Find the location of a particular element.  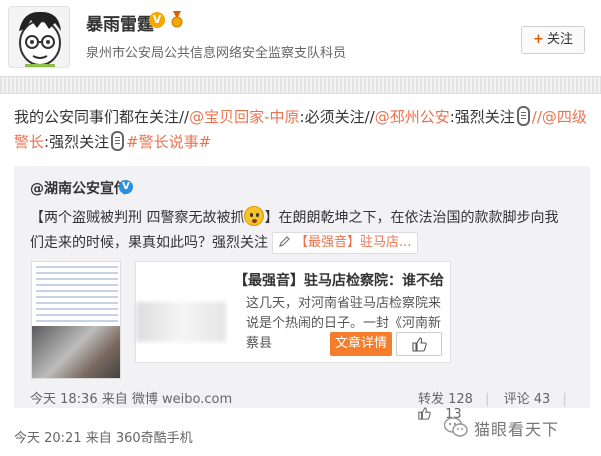

post-text-part: :必须关注// is located at coordinates (337, 117).